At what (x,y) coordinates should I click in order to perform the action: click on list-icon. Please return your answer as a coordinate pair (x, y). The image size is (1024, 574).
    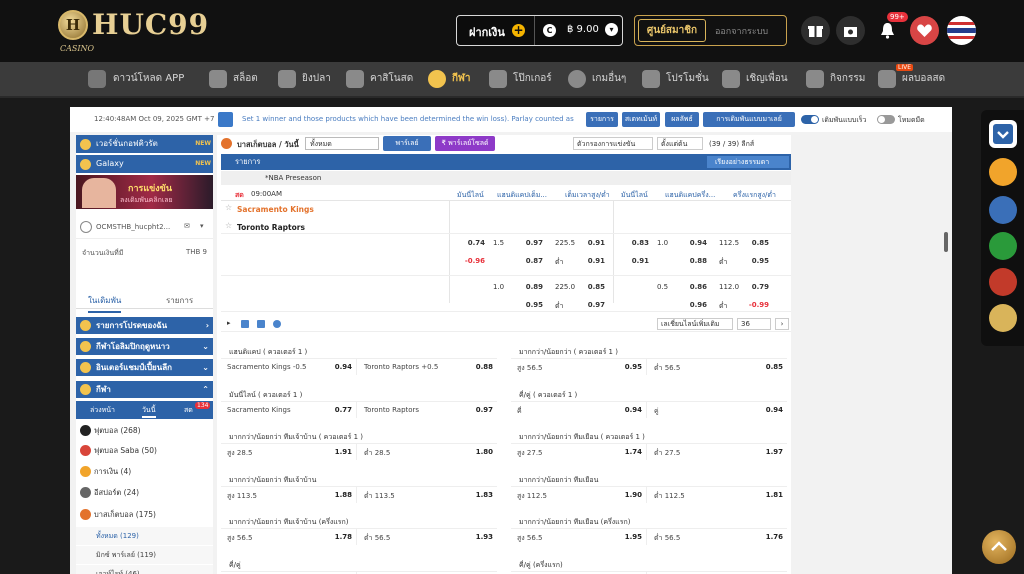
    Looking at the image, I should click on (245, 324).